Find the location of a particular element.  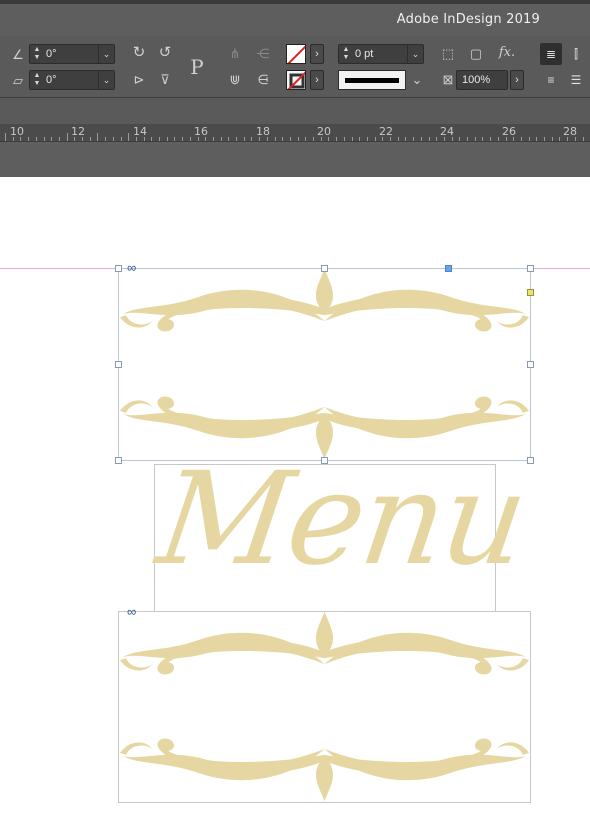

top-flourish-upper is located at coordinates (324, 300).